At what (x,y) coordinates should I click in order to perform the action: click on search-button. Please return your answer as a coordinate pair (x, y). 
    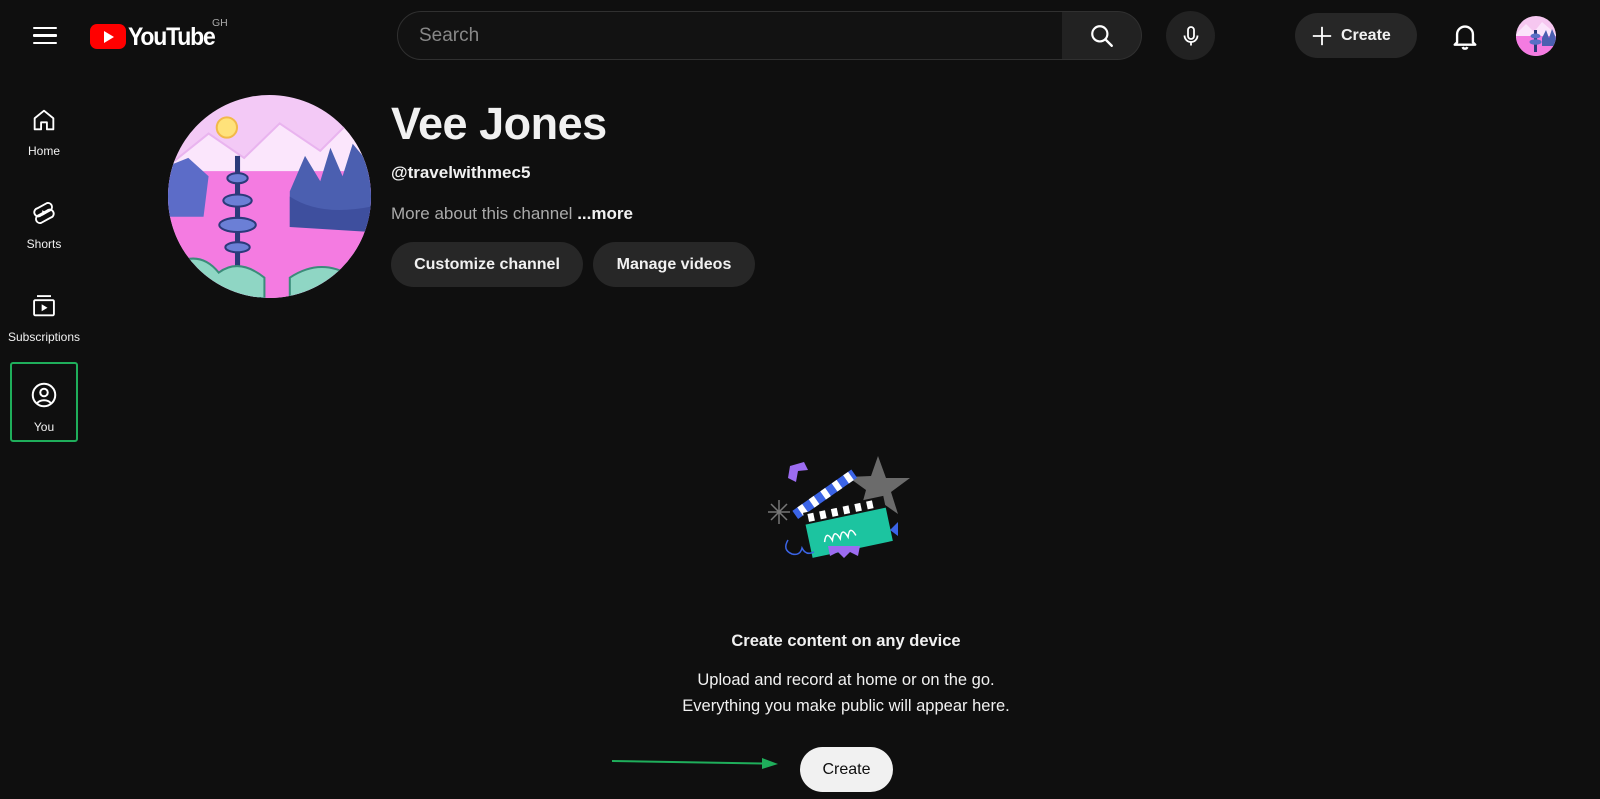
    Looking at the image, I should click on (1102, 35).